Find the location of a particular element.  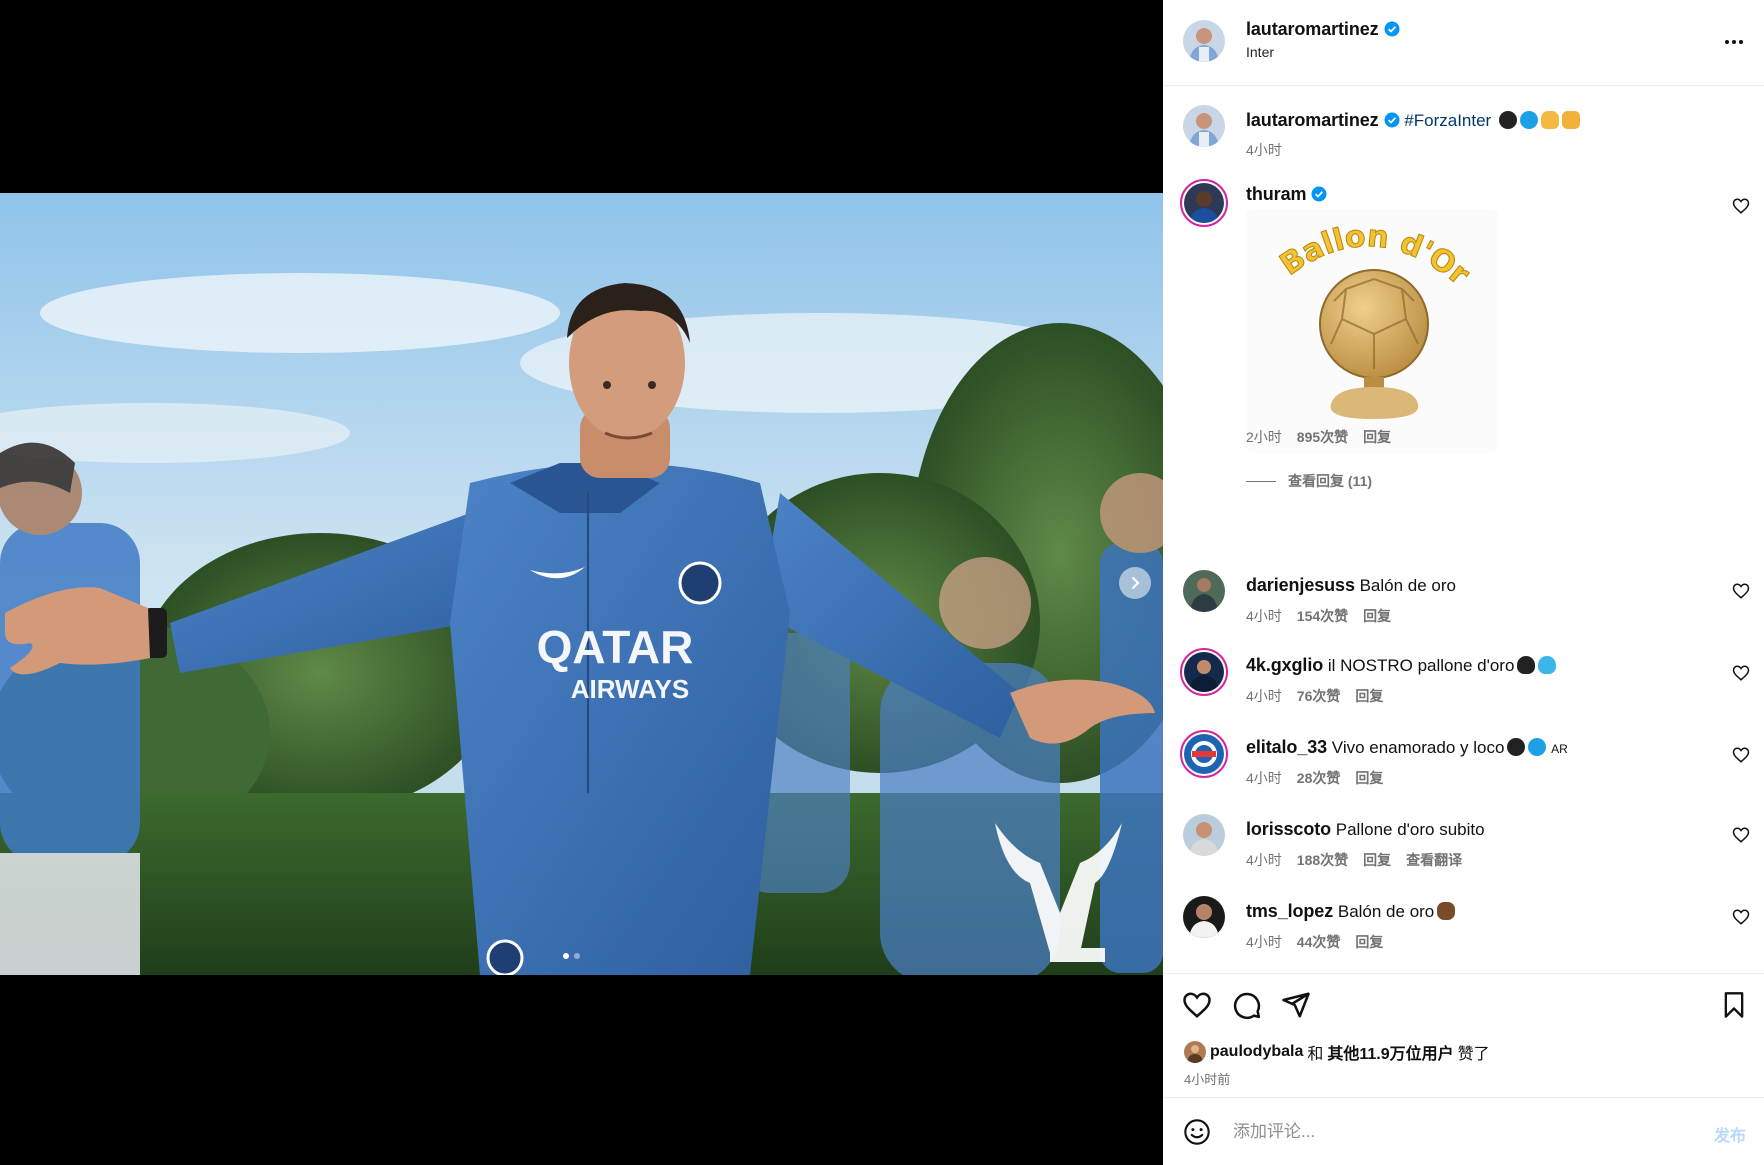

liker-avatar is located at coordinates (1195, 1052).